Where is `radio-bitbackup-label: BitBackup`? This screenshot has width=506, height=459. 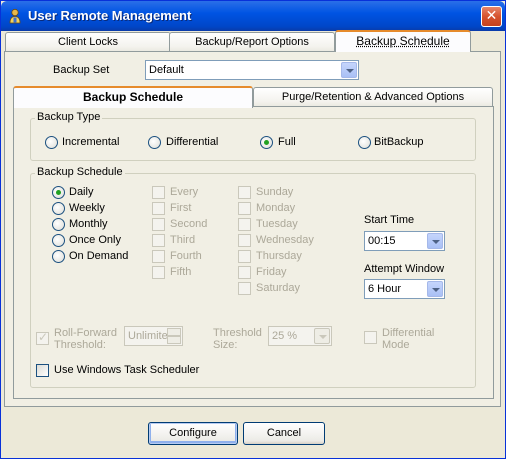
radio-bitbackup-label: BitBackup is located at coordinates (399, 142).